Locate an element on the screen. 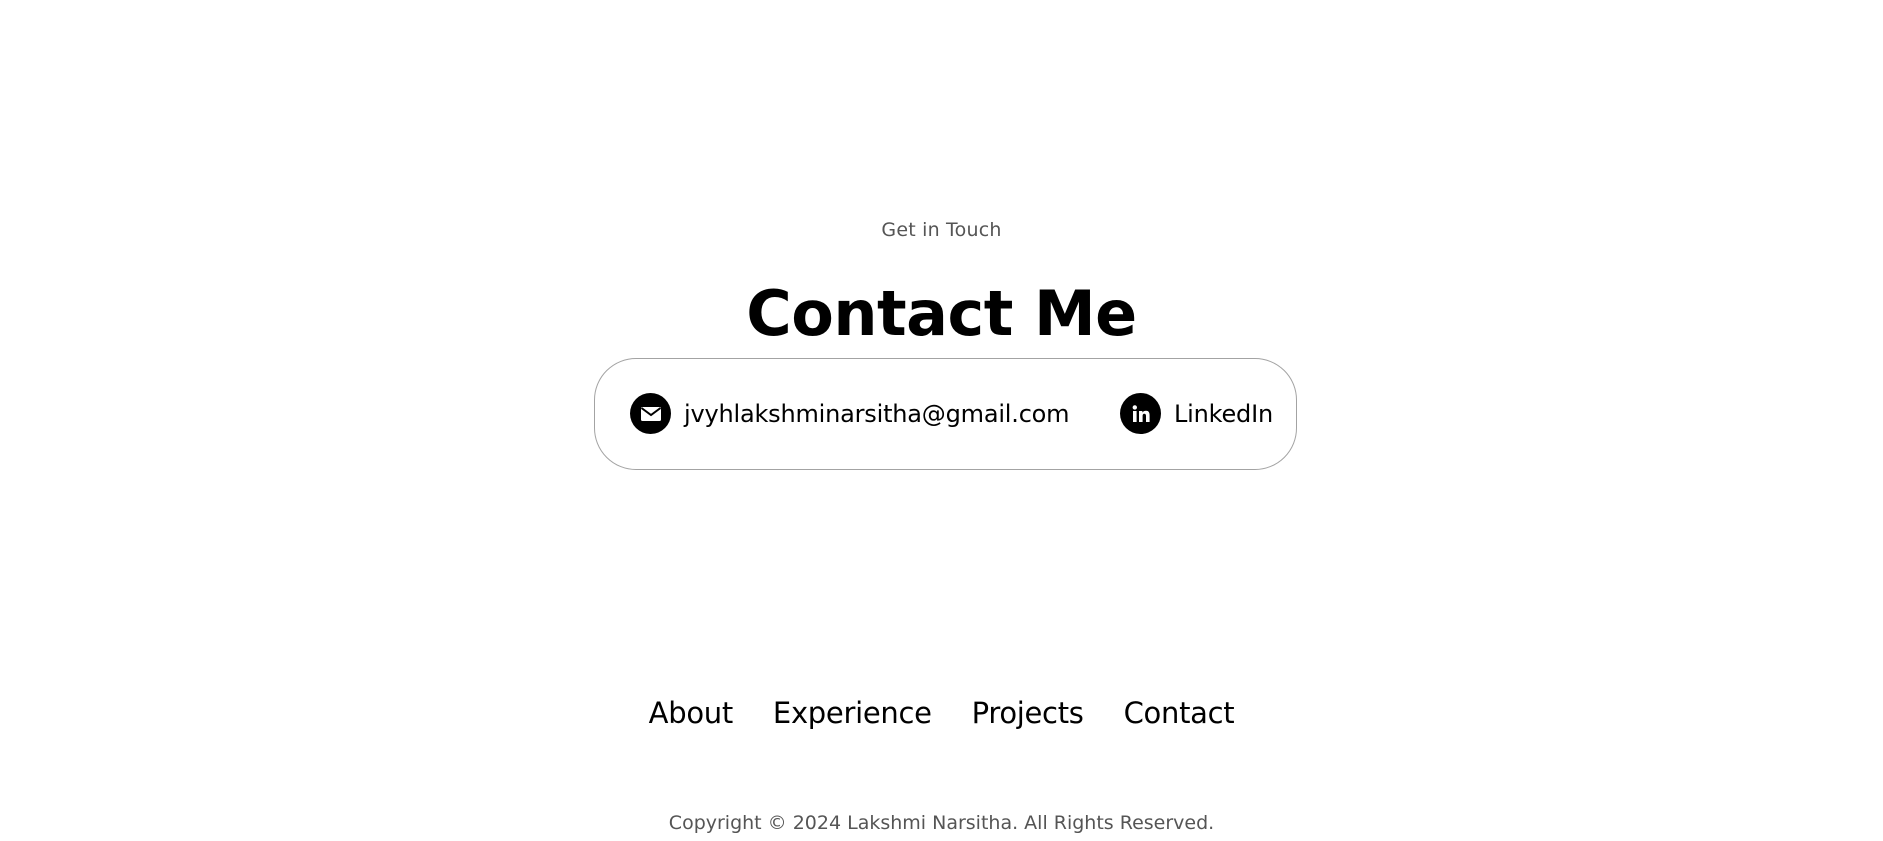 Image resolution: width=1883 pixels, height=841 pixels. email-address: jvyhlakshminarsitha@gmail.com is located at coordinates (877, 413).